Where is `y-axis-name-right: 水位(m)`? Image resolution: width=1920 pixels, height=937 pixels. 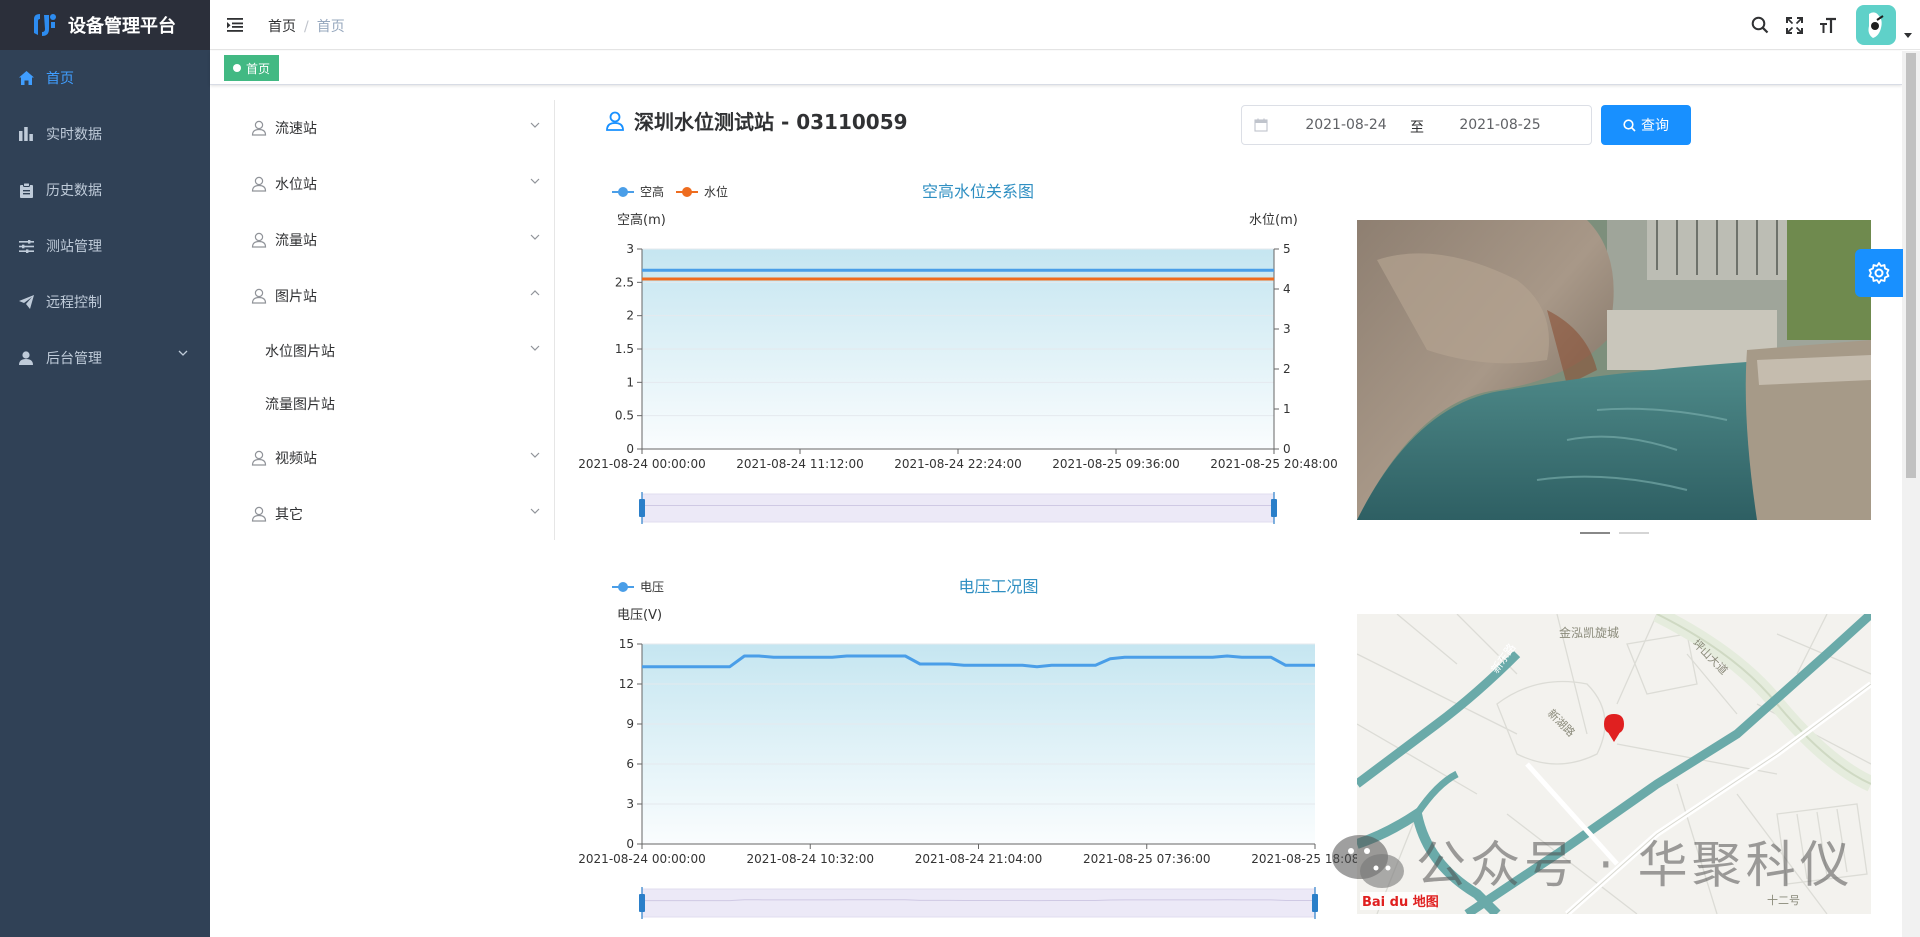 y-axis-name-right: 水位(m) is located at coordinates (1273, 220).